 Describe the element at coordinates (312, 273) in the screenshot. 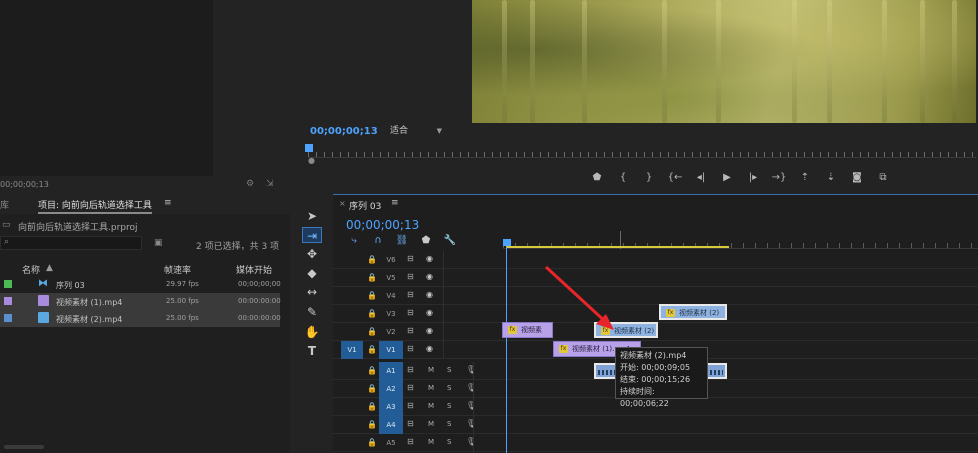

I see `razor-tool-icon: ◆` at that location.